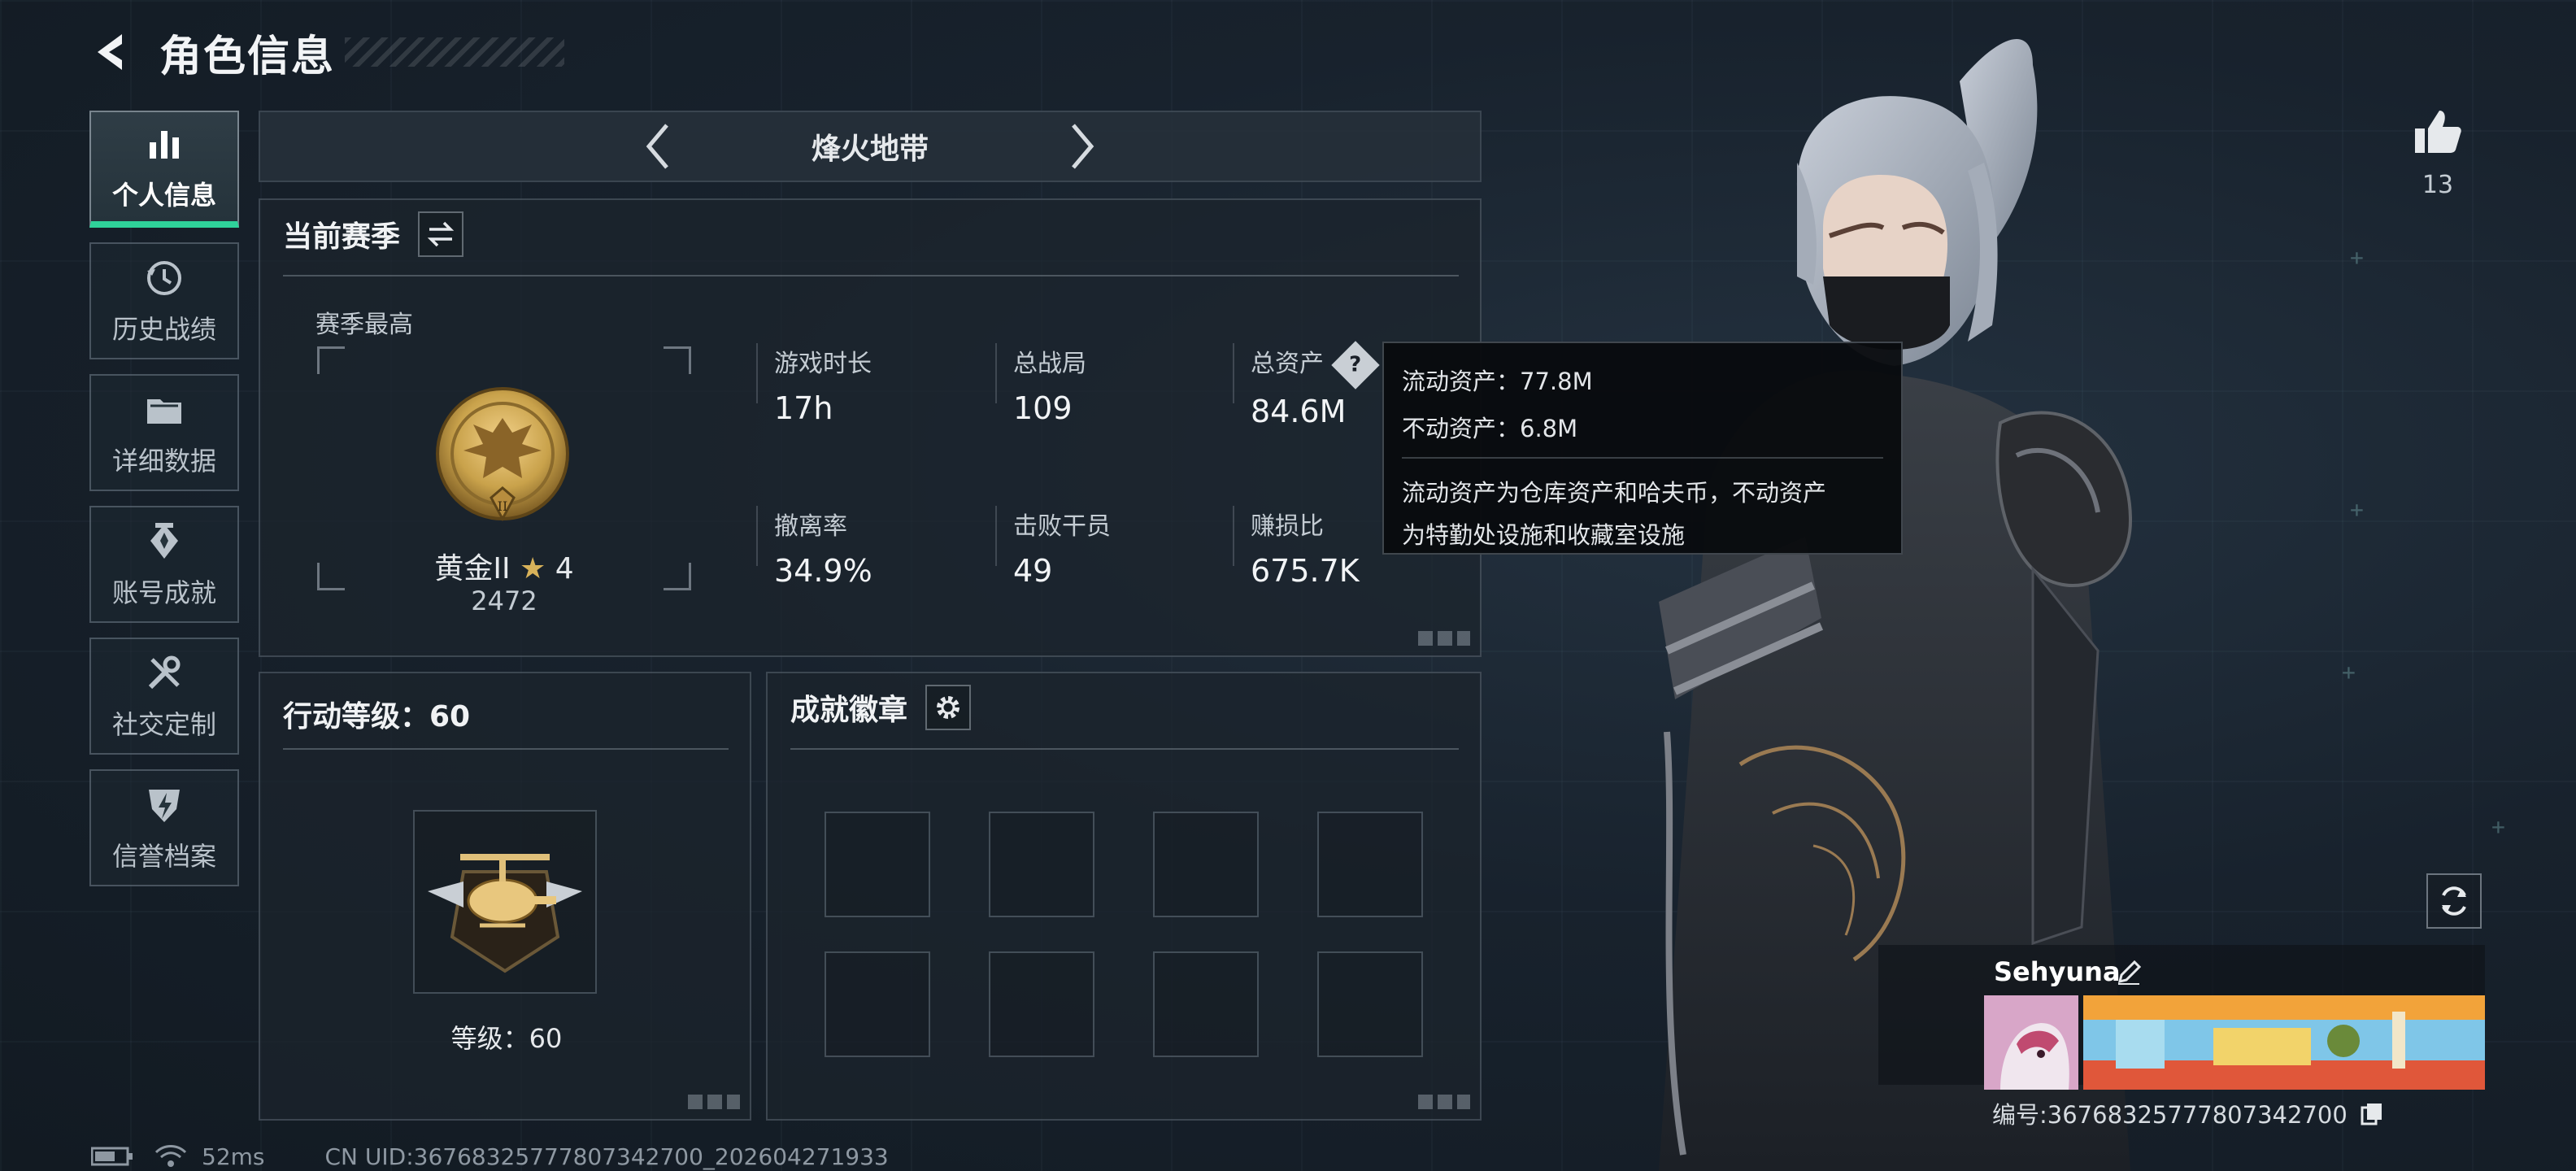 This screenshot has width=2576, height=1171. I want to click on sidebar-item-label: 历史战绩, so click(164, 329).